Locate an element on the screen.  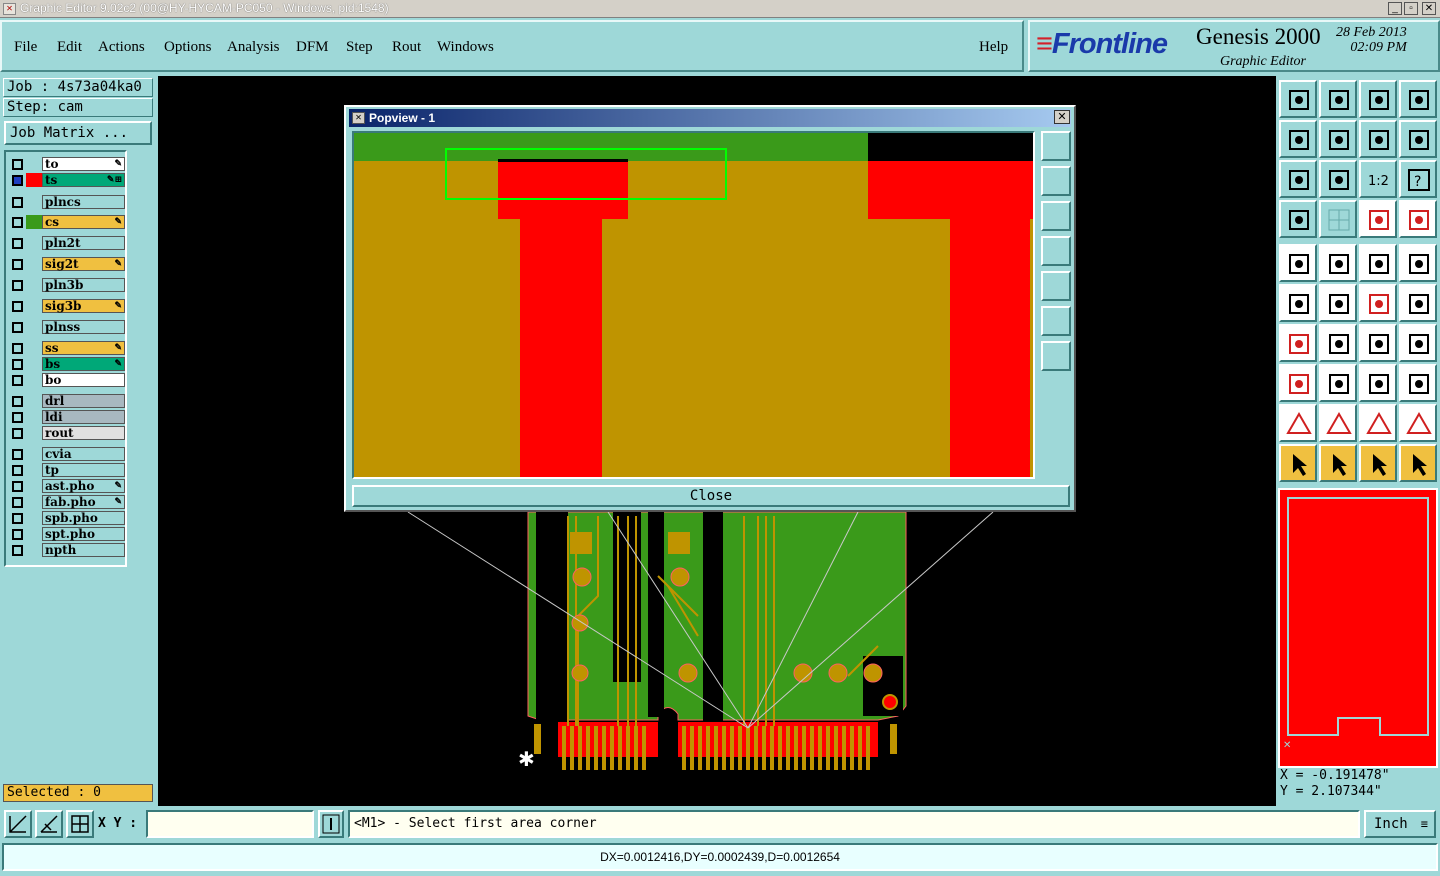
diagonal-icon is located at coordinates (1338, 343).